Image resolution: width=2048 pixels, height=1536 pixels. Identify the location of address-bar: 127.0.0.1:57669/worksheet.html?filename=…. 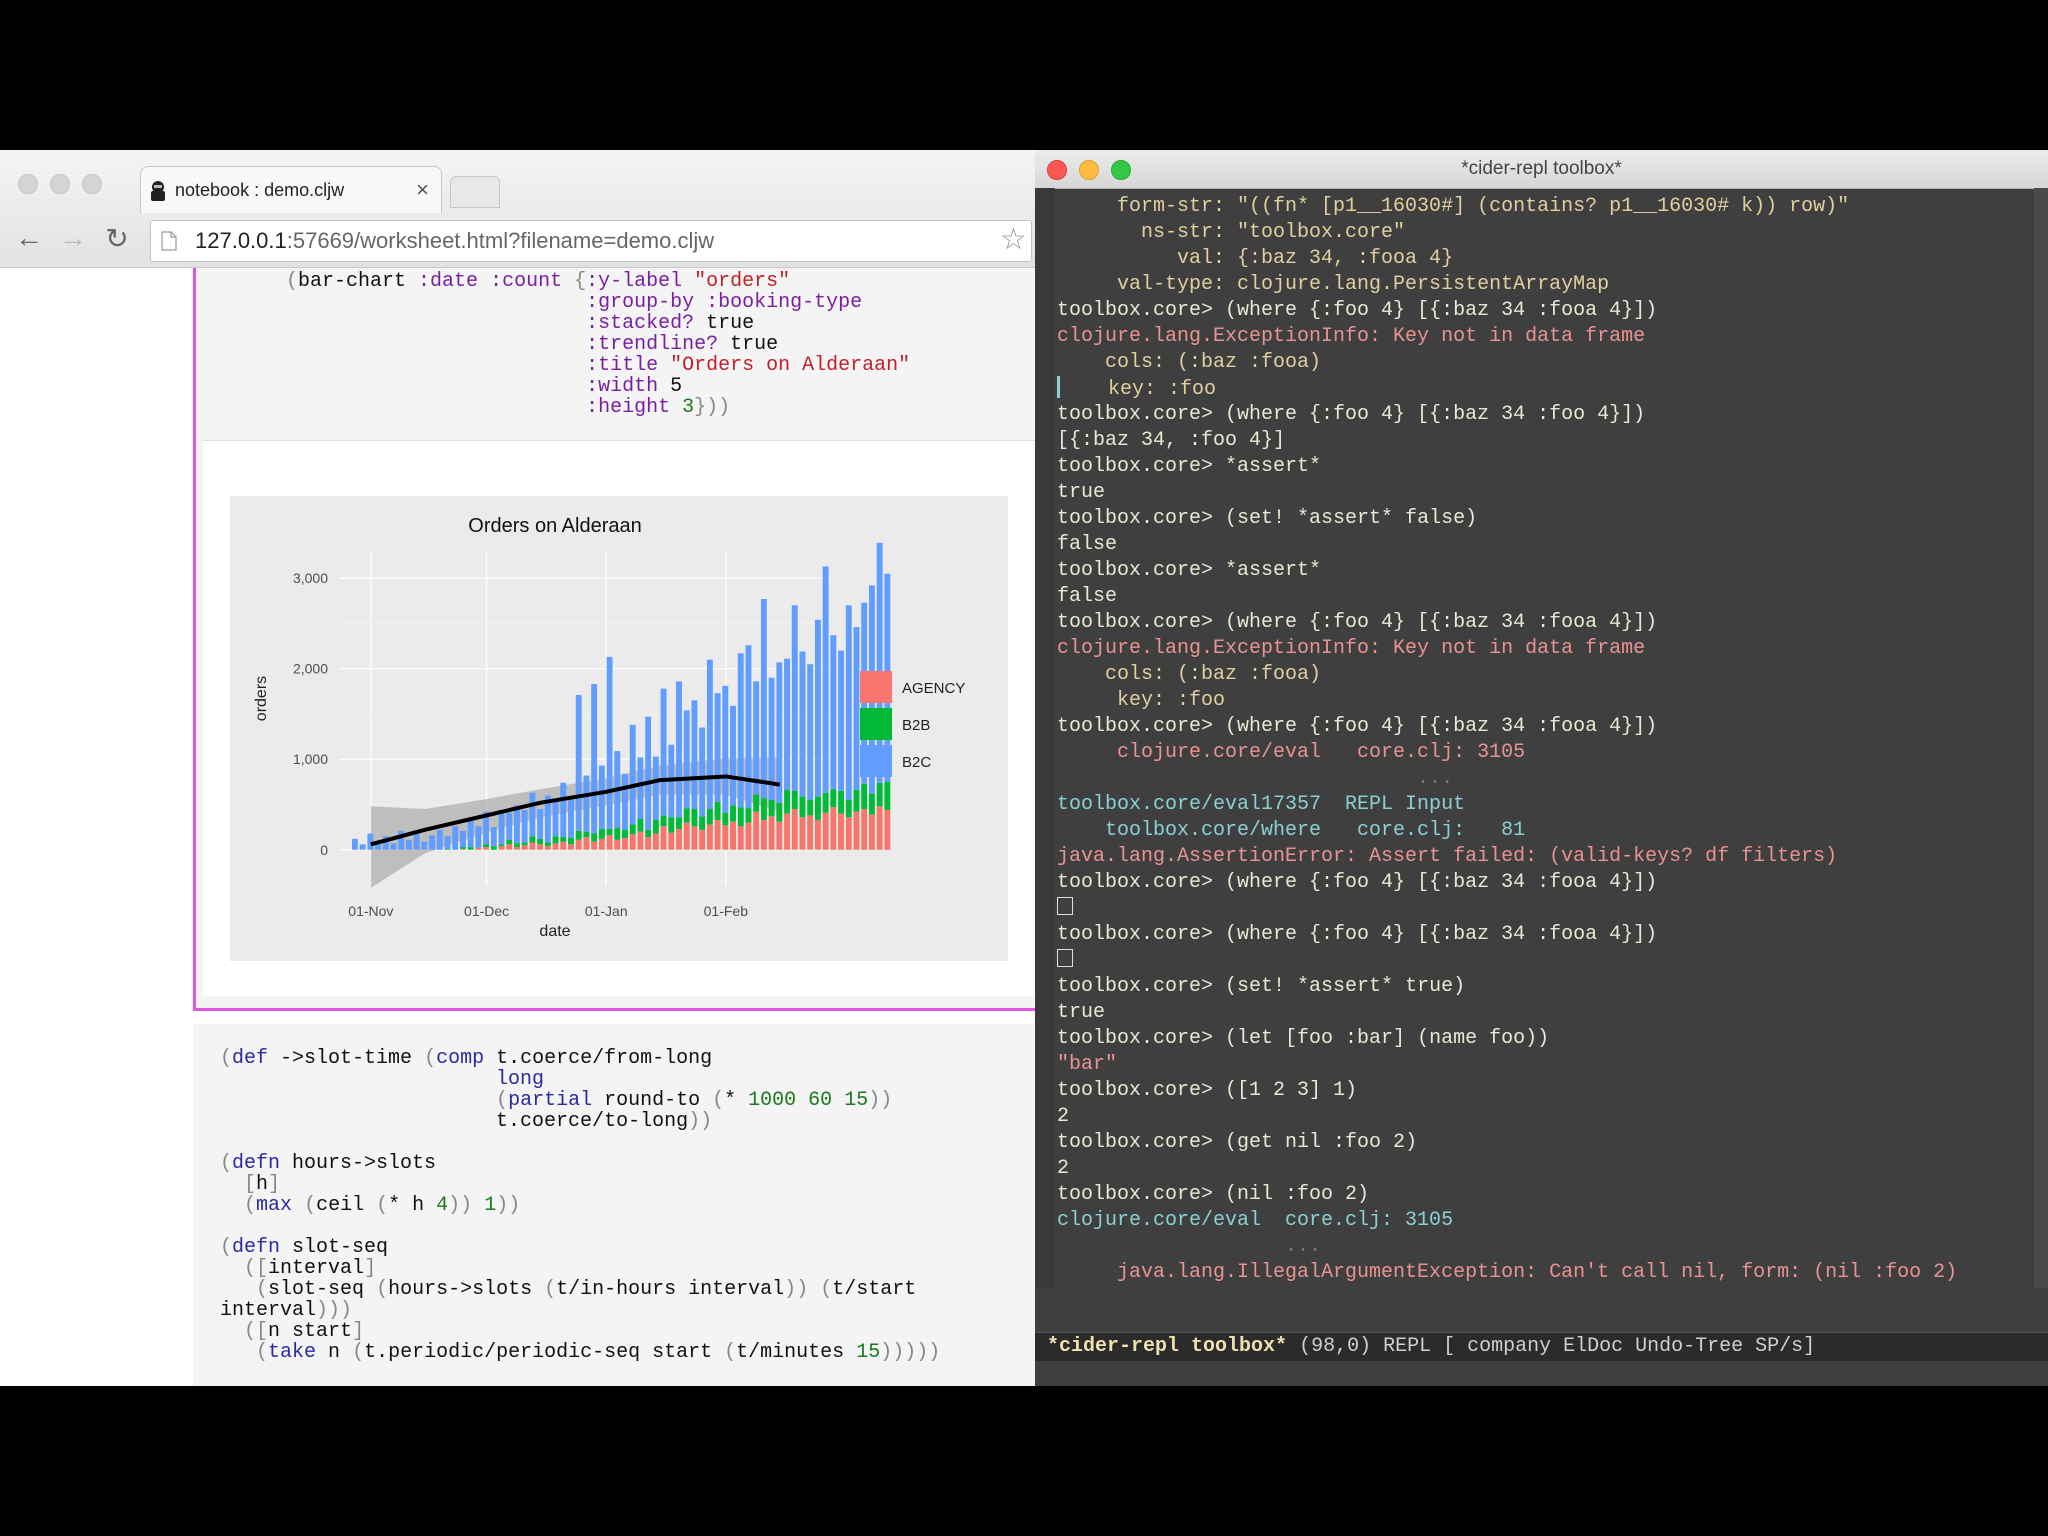
(591, 241).